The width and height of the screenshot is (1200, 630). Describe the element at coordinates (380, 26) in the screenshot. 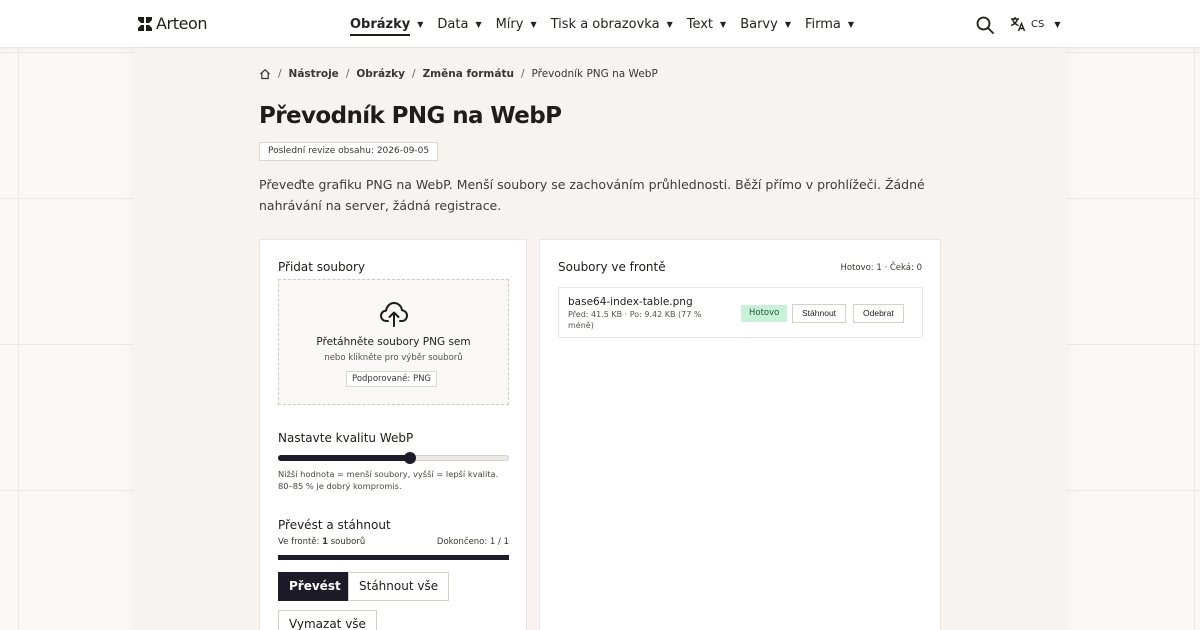

I see `nav-item-label: Obrázky` at that location.